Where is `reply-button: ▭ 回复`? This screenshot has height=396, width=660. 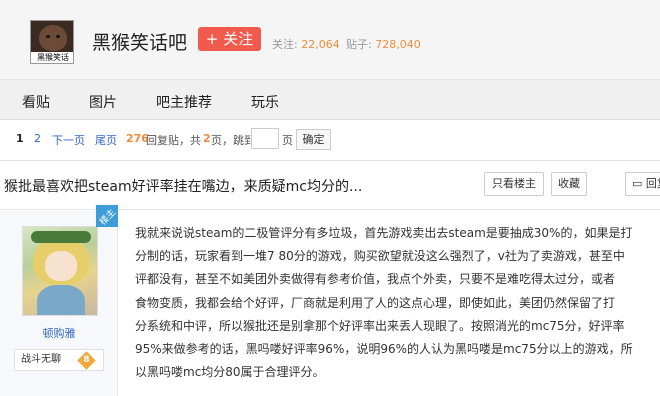
reply-button: ▭ 回复 is located at coordinates (642, 184).